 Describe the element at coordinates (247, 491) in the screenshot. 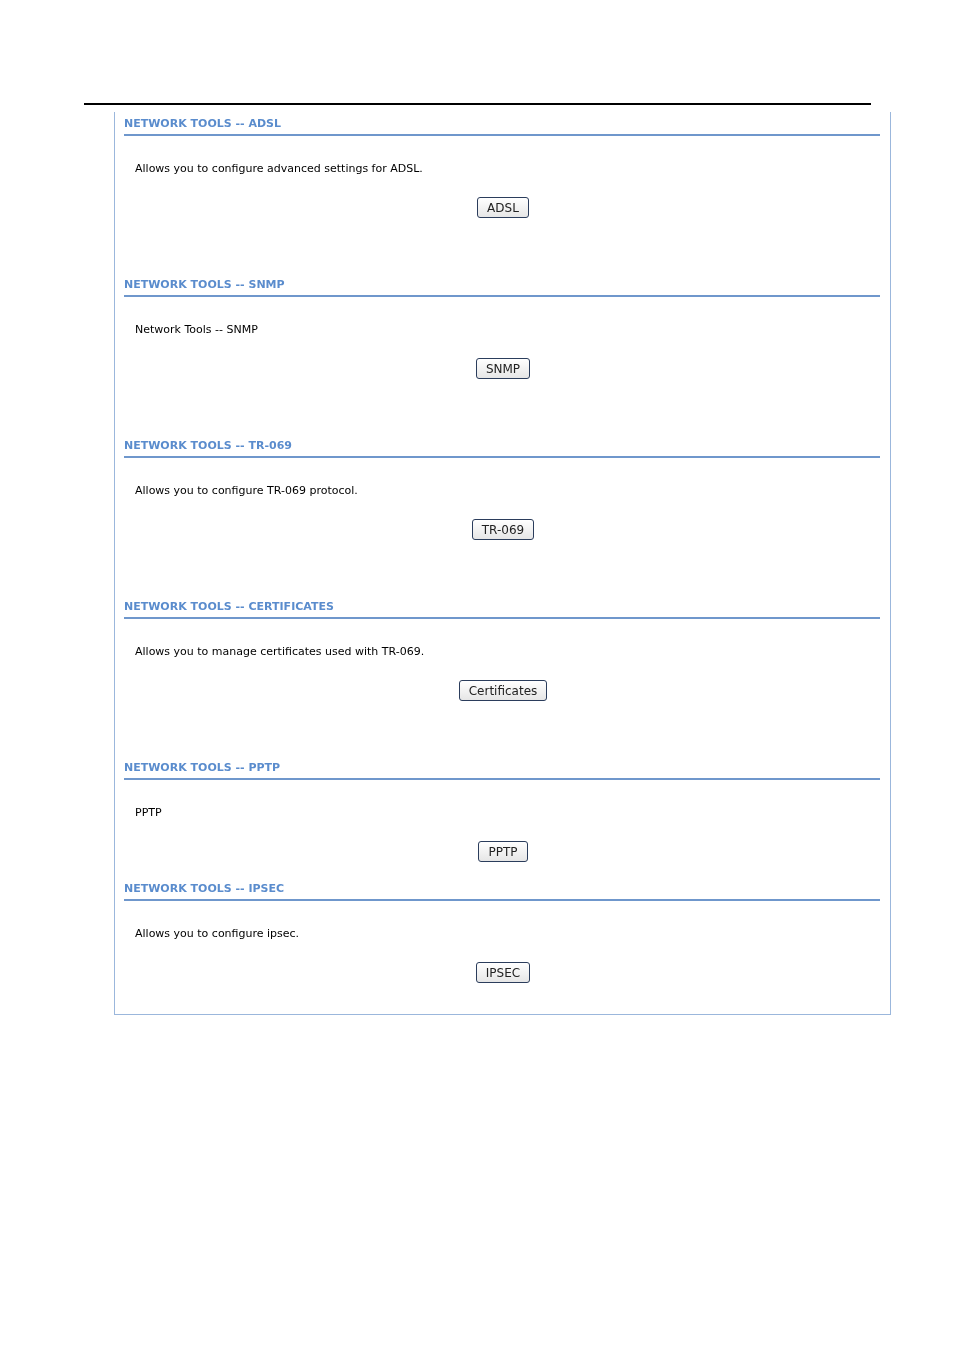

I see `section-description: Allows you to configure TR-069 protocol.` at that location.